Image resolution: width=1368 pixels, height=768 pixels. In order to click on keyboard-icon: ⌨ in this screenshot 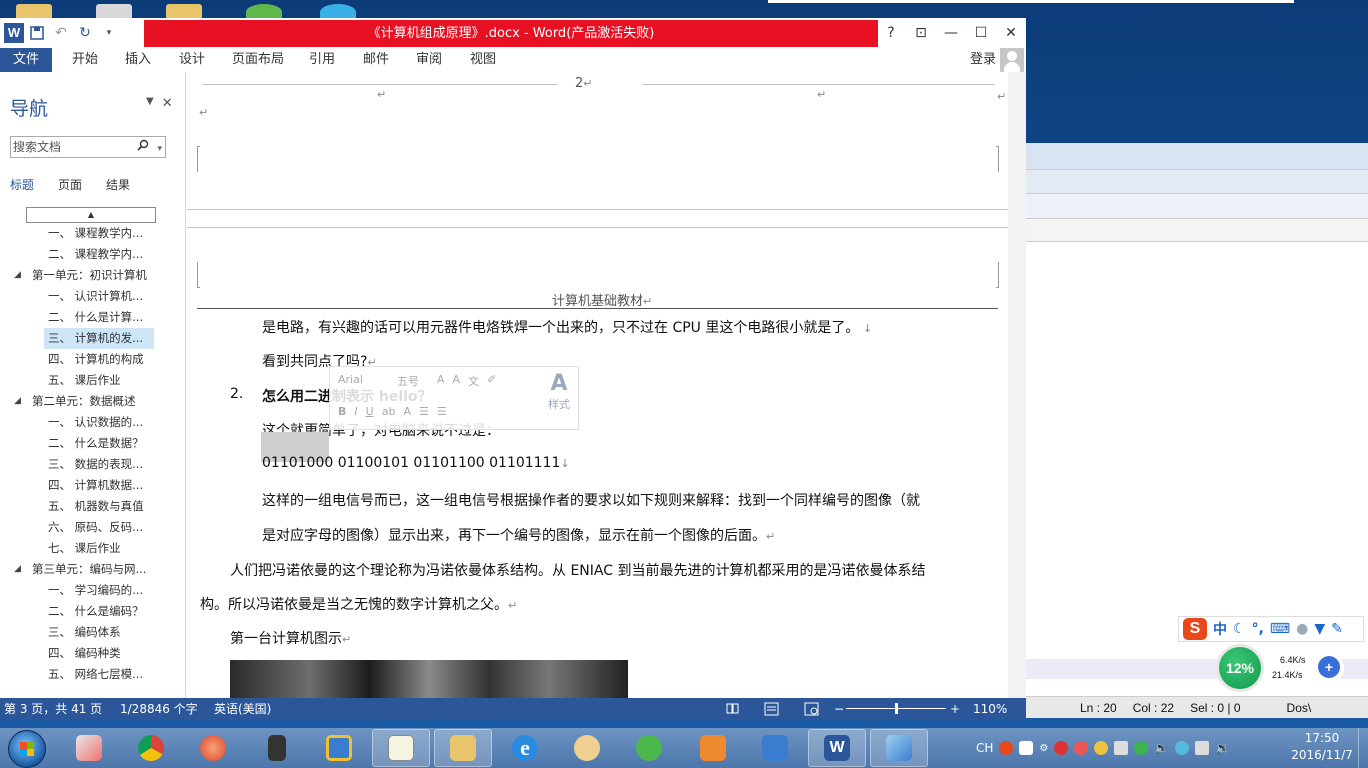, I will do `click(1280, 629)`.